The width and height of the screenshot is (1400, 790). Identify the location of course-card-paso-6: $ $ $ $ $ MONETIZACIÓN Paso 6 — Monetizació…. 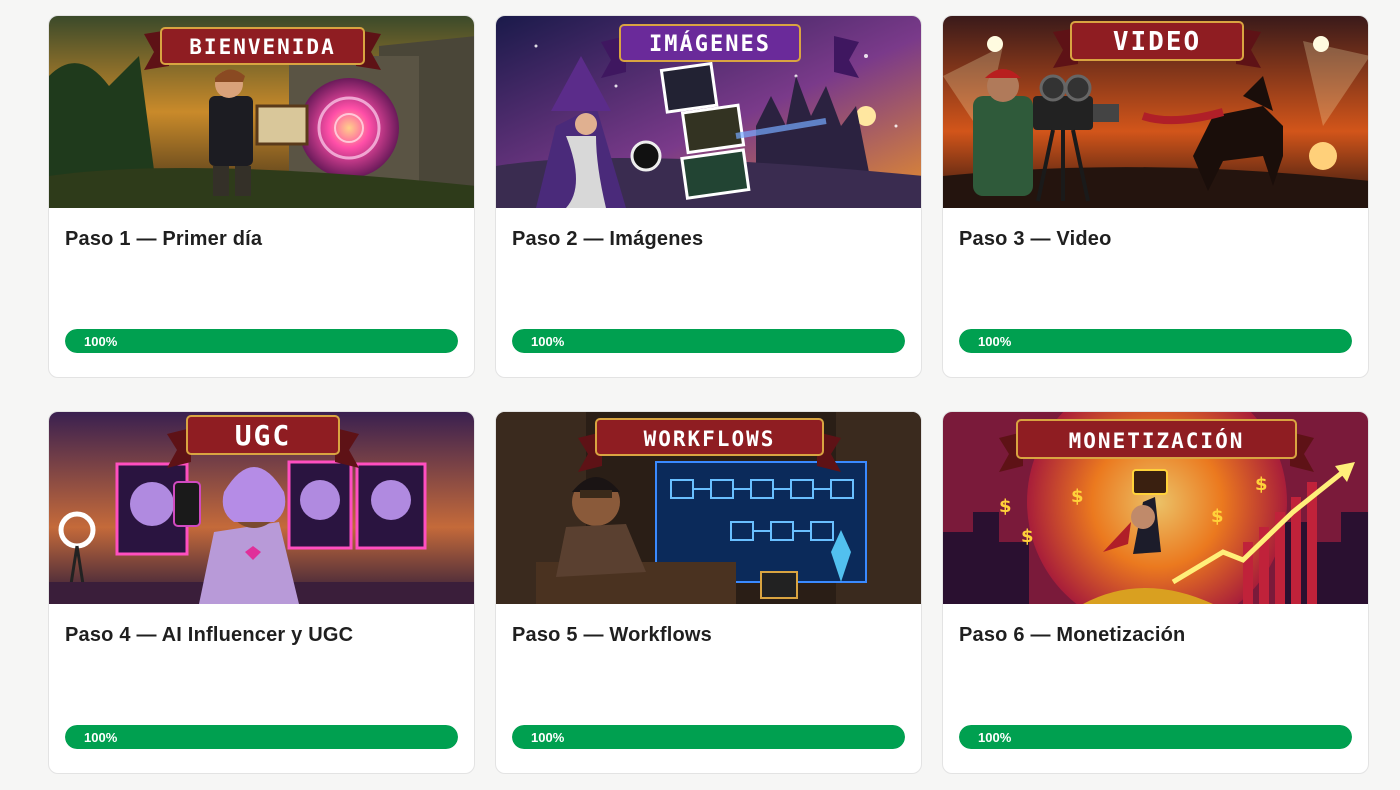
(1155, 592).